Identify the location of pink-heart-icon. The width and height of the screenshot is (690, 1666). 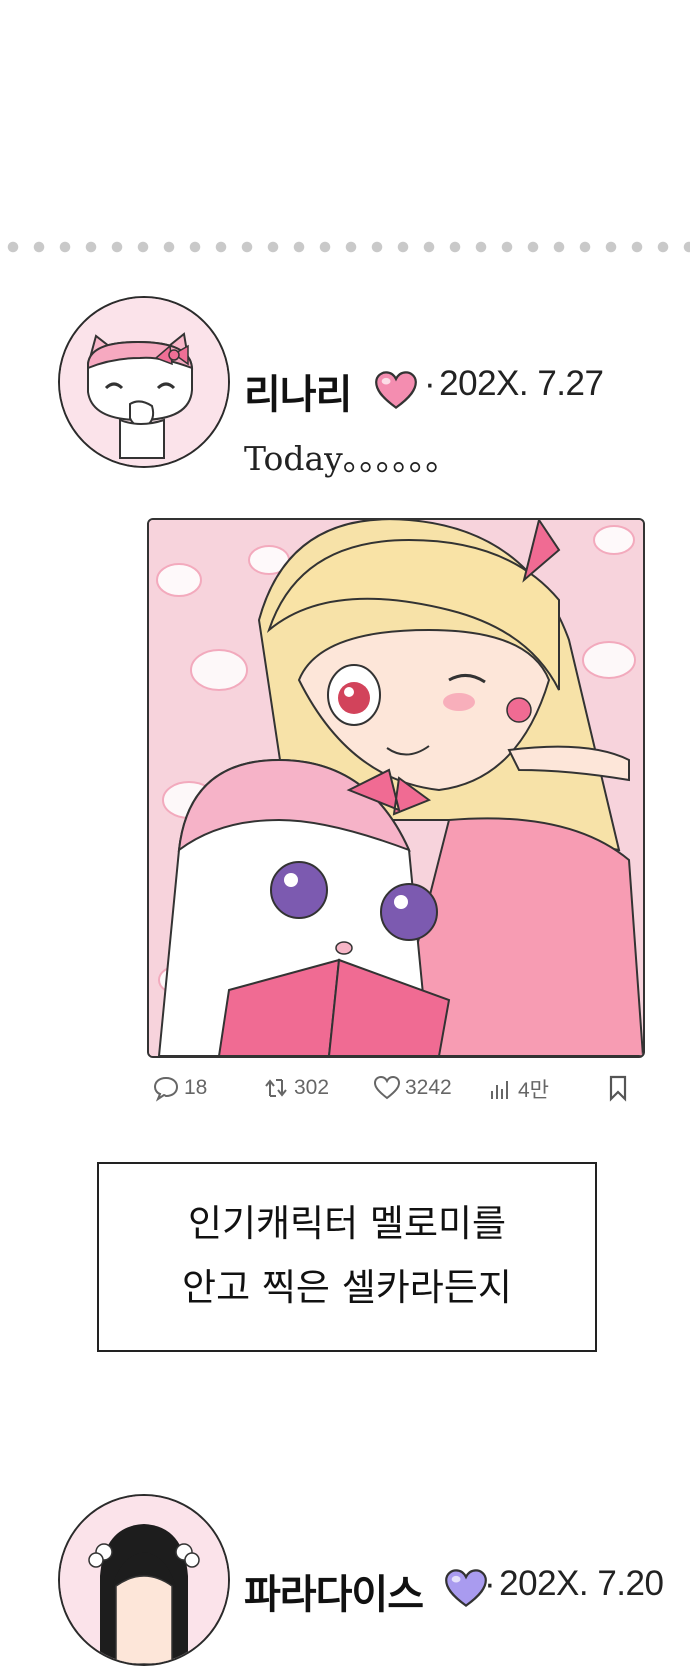
(396, 390).